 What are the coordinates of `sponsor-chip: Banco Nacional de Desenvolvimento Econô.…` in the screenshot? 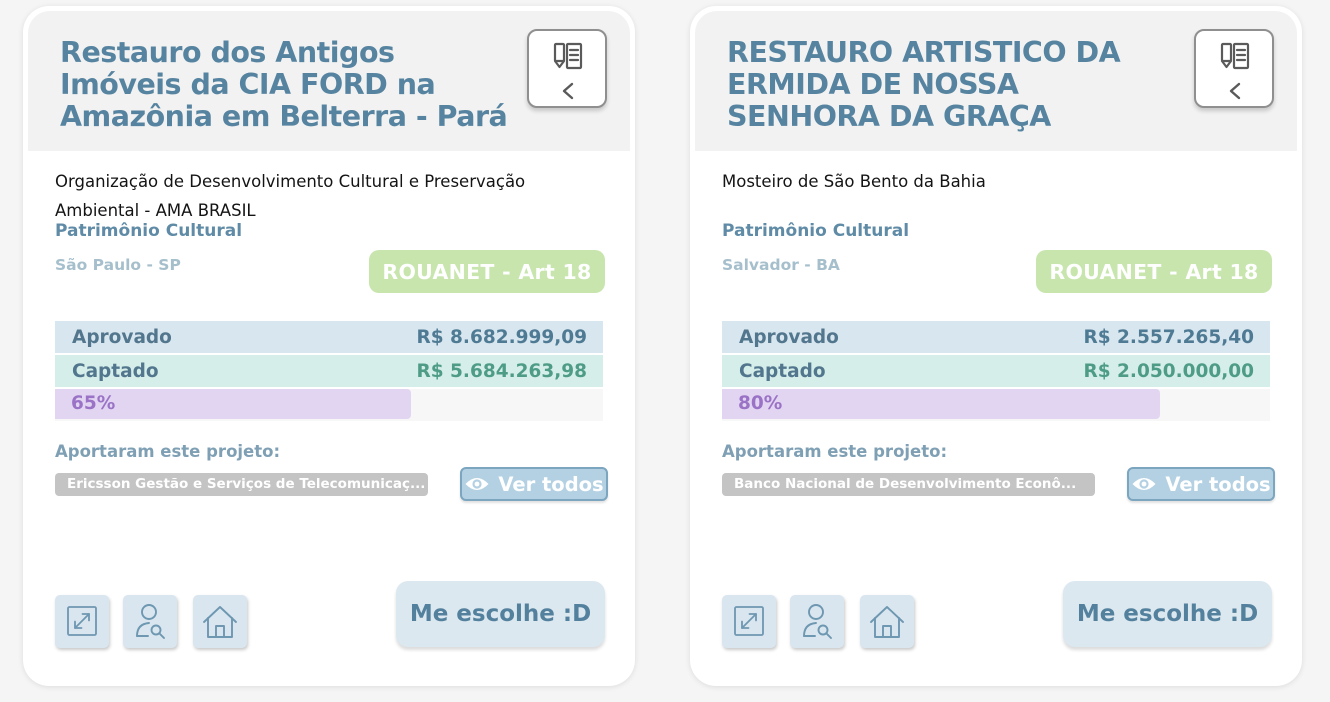 It's located at (908, 484).